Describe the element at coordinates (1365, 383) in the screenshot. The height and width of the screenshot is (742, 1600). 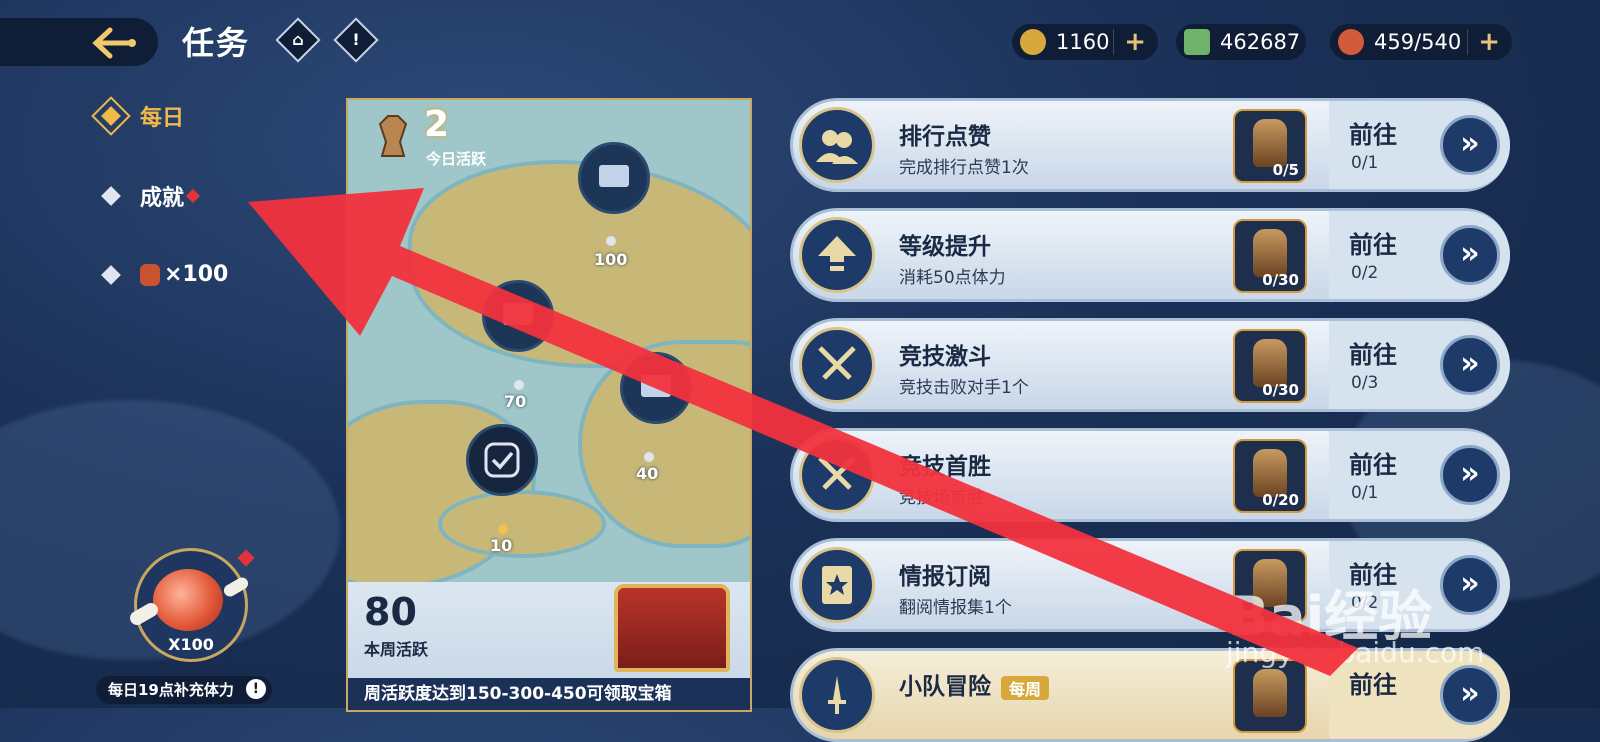
I see `task-progress: 0/3` at that location.